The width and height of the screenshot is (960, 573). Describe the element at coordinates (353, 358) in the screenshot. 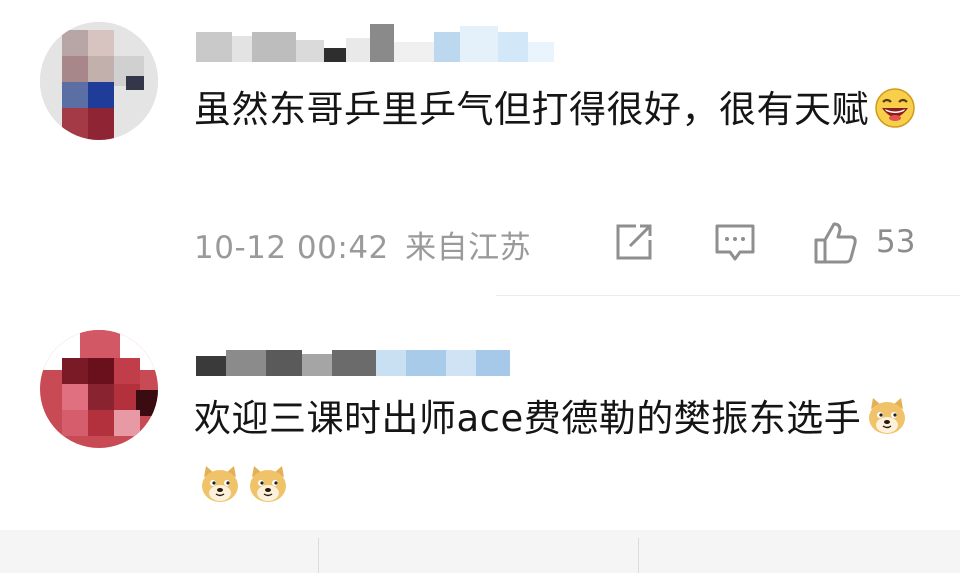

I see `username-obscured` at that location.